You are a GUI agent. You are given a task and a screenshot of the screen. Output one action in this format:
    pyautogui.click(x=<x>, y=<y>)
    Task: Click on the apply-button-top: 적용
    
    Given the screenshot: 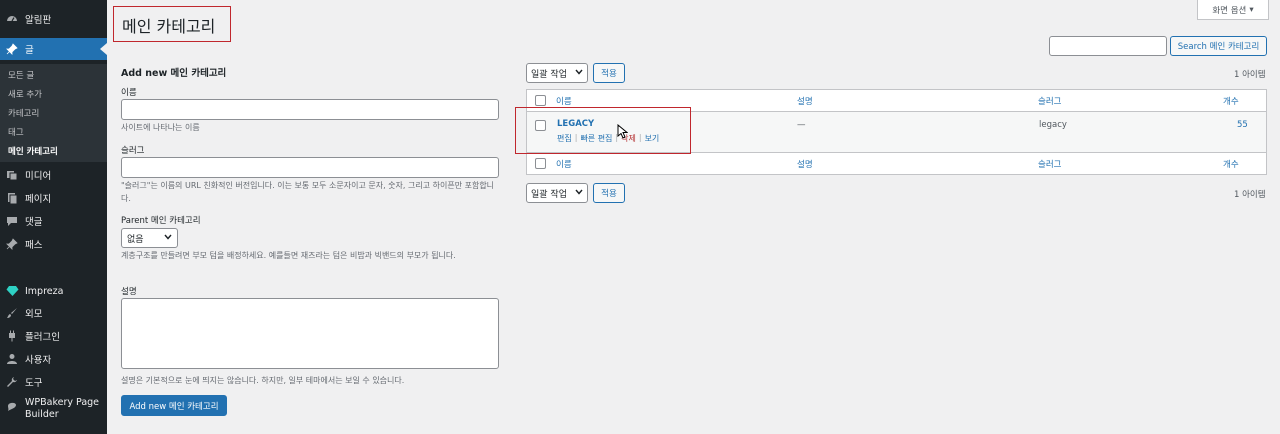 What is the action you would take?
    pyautogui.click(x=609, y=73)
    